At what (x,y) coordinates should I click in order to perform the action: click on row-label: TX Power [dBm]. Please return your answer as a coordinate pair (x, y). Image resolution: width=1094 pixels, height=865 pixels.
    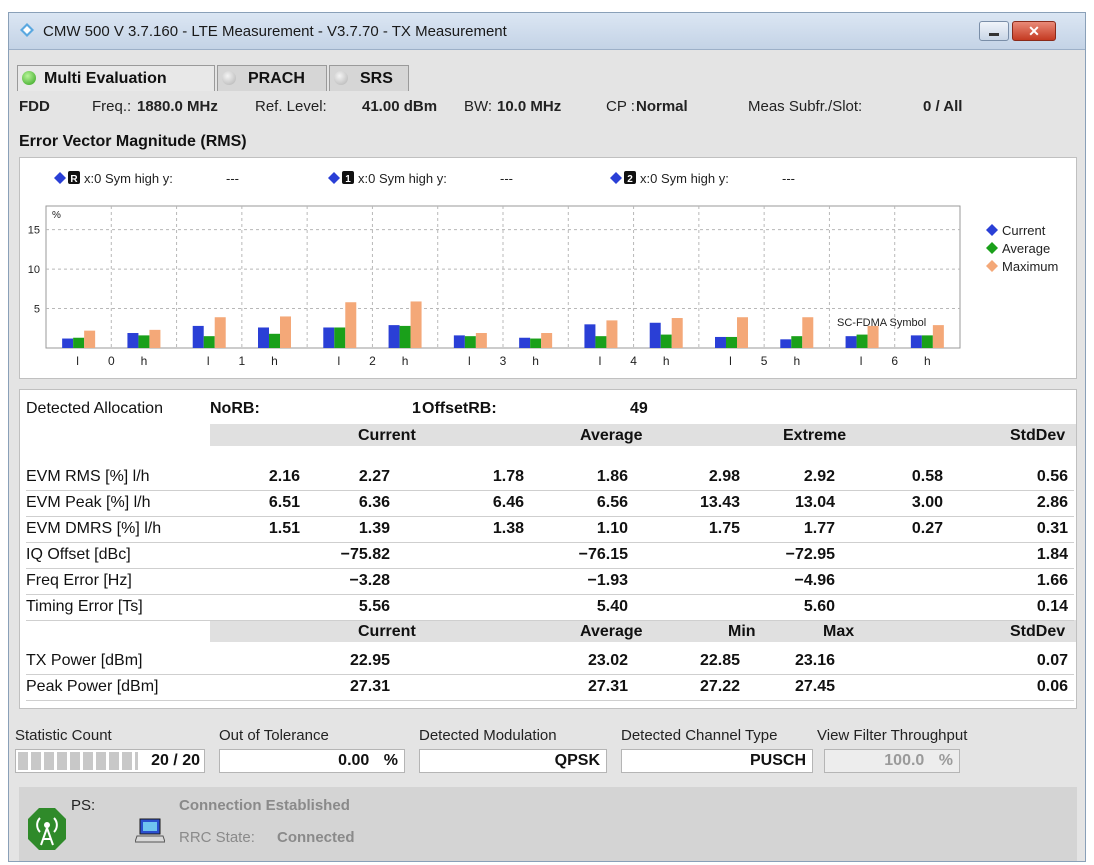
    Looking at the image, I should click on (84, 660).